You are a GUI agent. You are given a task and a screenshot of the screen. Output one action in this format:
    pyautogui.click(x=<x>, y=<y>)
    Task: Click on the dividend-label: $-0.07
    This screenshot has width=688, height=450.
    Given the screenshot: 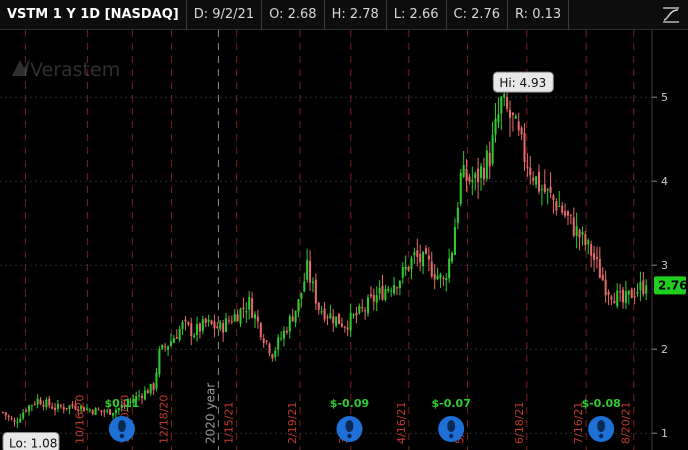 What is the action you would take?
    pyautogui.click(x=451, y=403)
    